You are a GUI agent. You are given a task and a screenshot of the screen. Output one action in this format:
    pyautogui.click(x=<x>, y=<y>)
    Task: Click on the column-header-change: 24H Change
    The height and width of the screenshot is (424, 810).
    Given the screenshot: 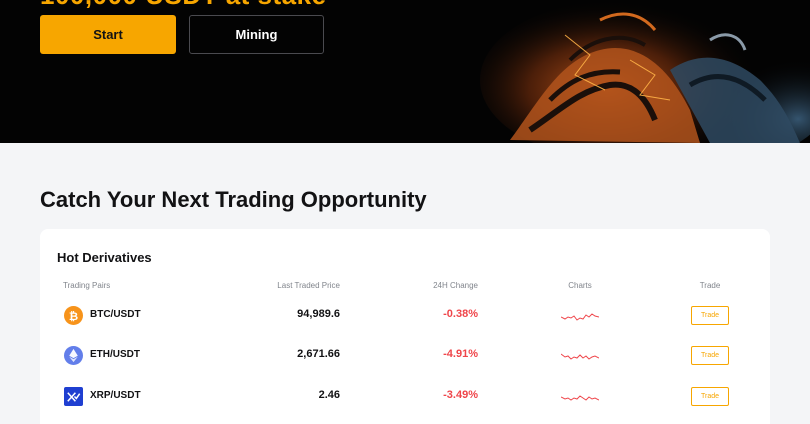 What is the action you would take?
    pyautogui.click(x=455, y=285)
    